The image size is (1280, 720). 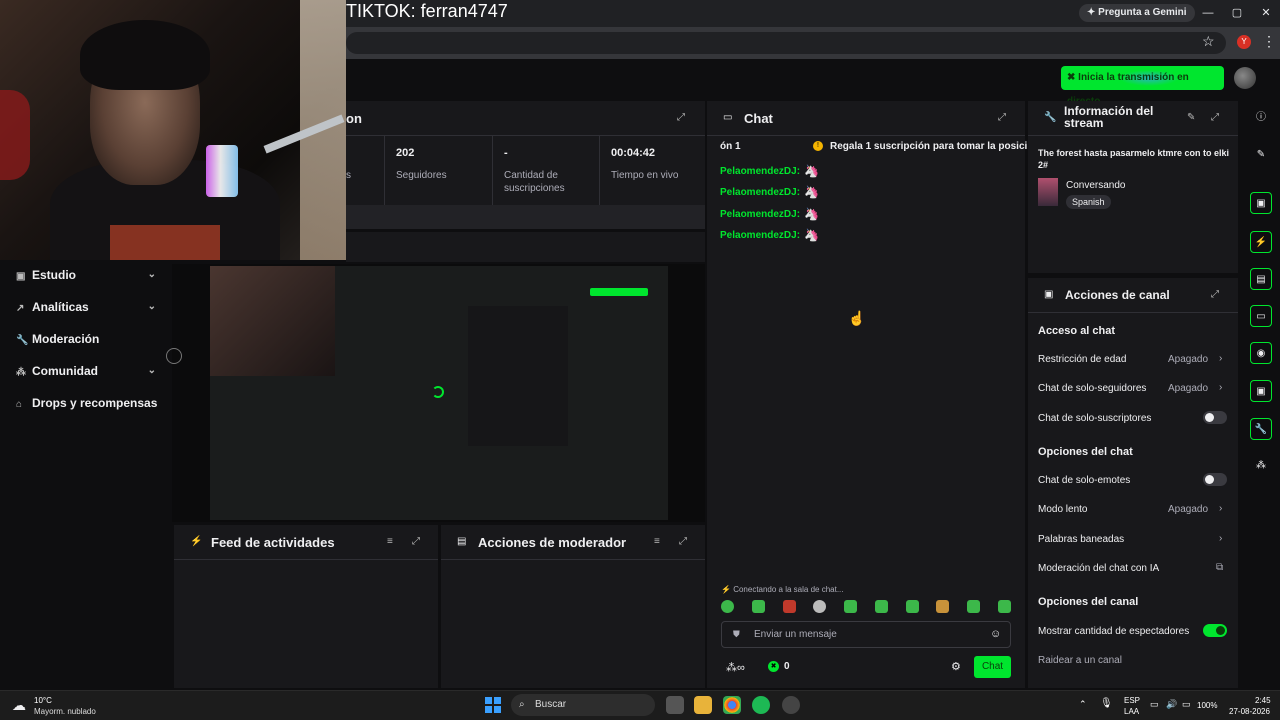 I want to click on close-button: ✕, so click(x=1266, y=13).